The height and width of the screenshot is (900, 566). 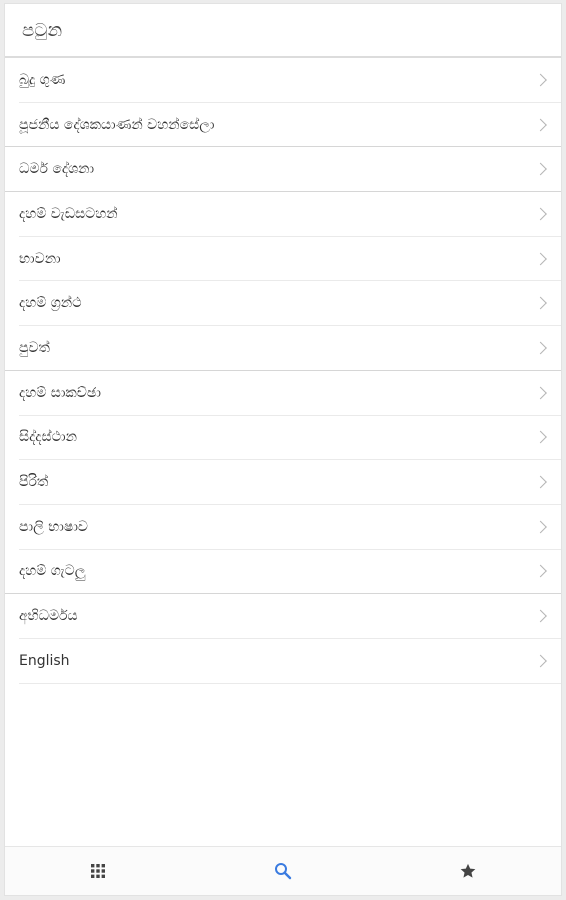 I want to click on page-title: පටුන, so click(x=42, y=30).